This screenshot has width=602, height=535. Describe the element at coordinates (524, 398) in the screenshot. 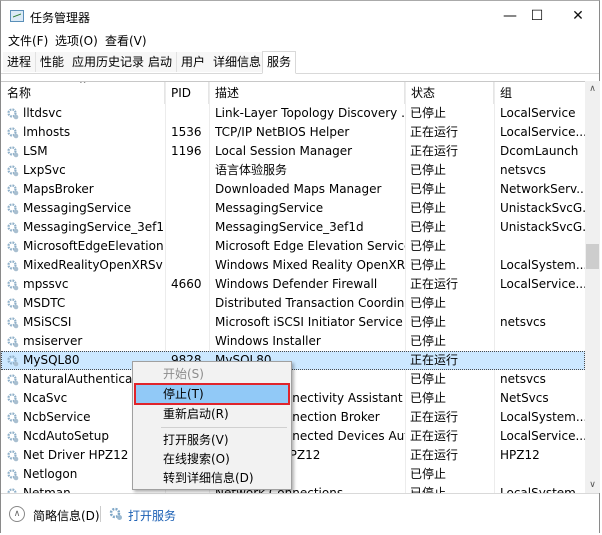

I see `service-group: NetSvcs` at that location.